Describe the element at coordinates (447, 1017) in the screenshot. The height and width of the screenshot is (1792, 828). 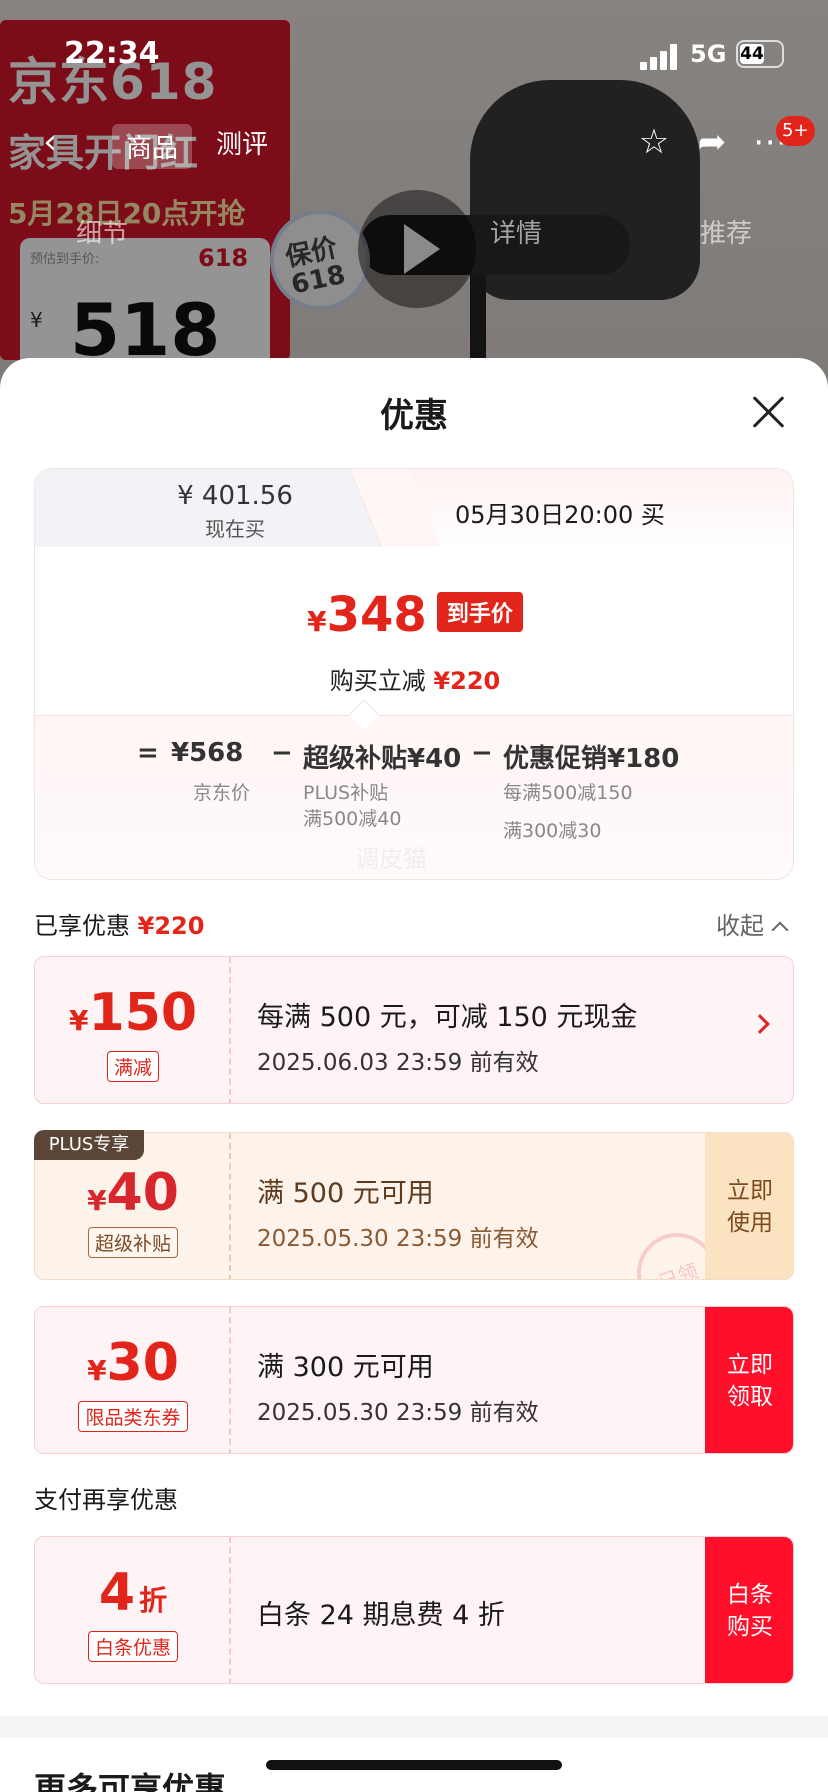
I see `coupon-description: 每满 500 元，可减 150 元现金` at that location.